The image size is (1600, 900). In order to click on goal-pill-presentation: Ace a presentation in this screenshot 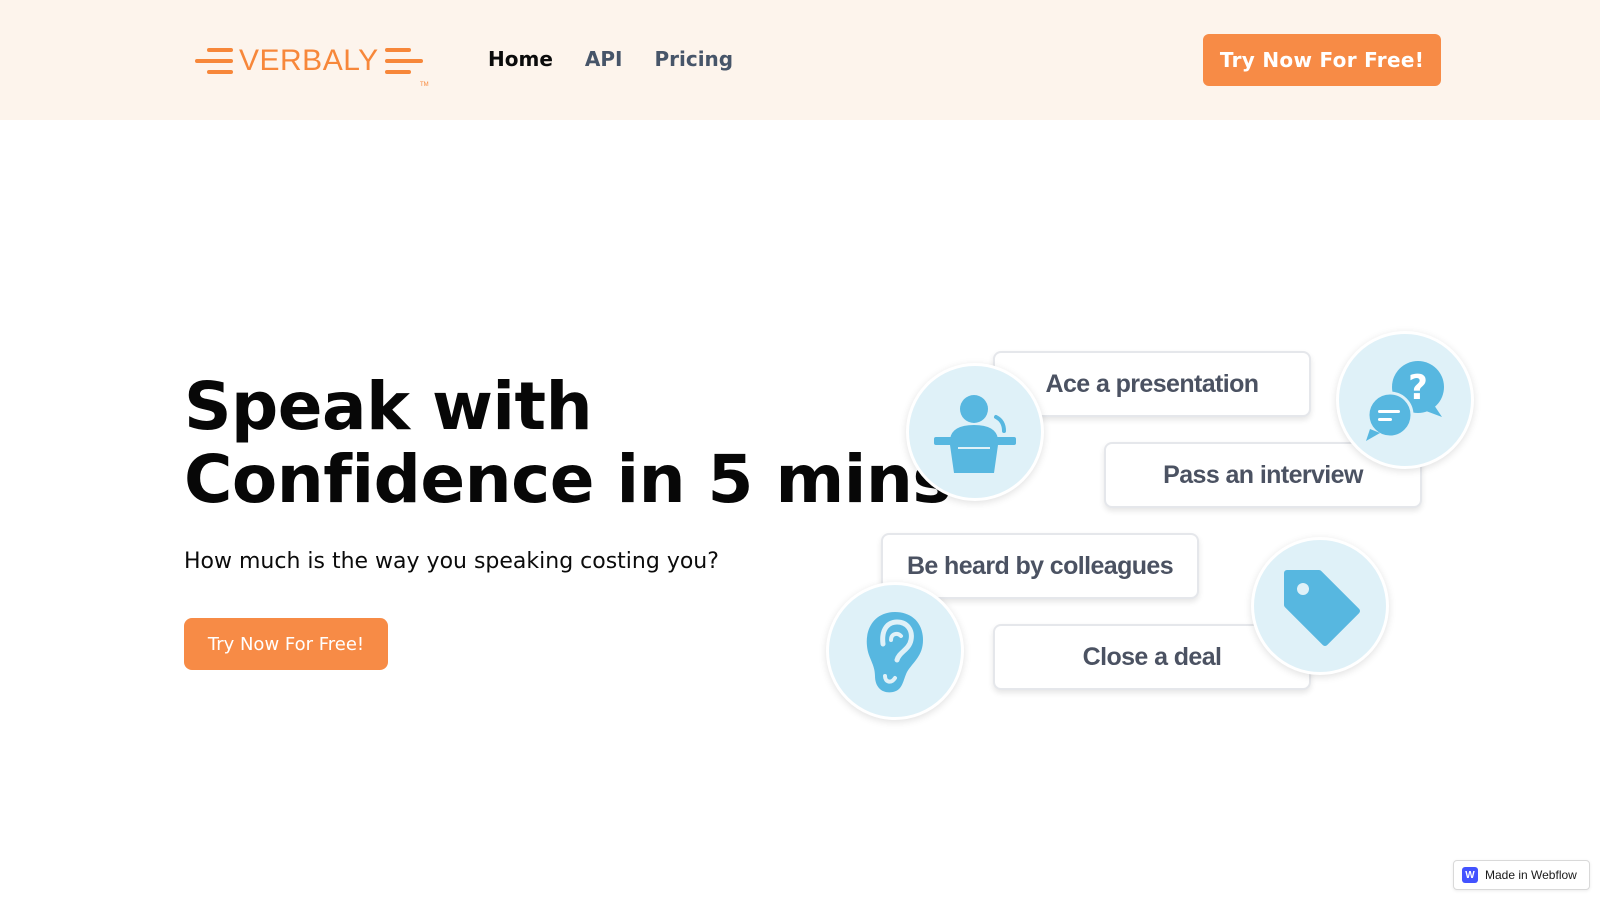, I will do `click(1152, 384)`.